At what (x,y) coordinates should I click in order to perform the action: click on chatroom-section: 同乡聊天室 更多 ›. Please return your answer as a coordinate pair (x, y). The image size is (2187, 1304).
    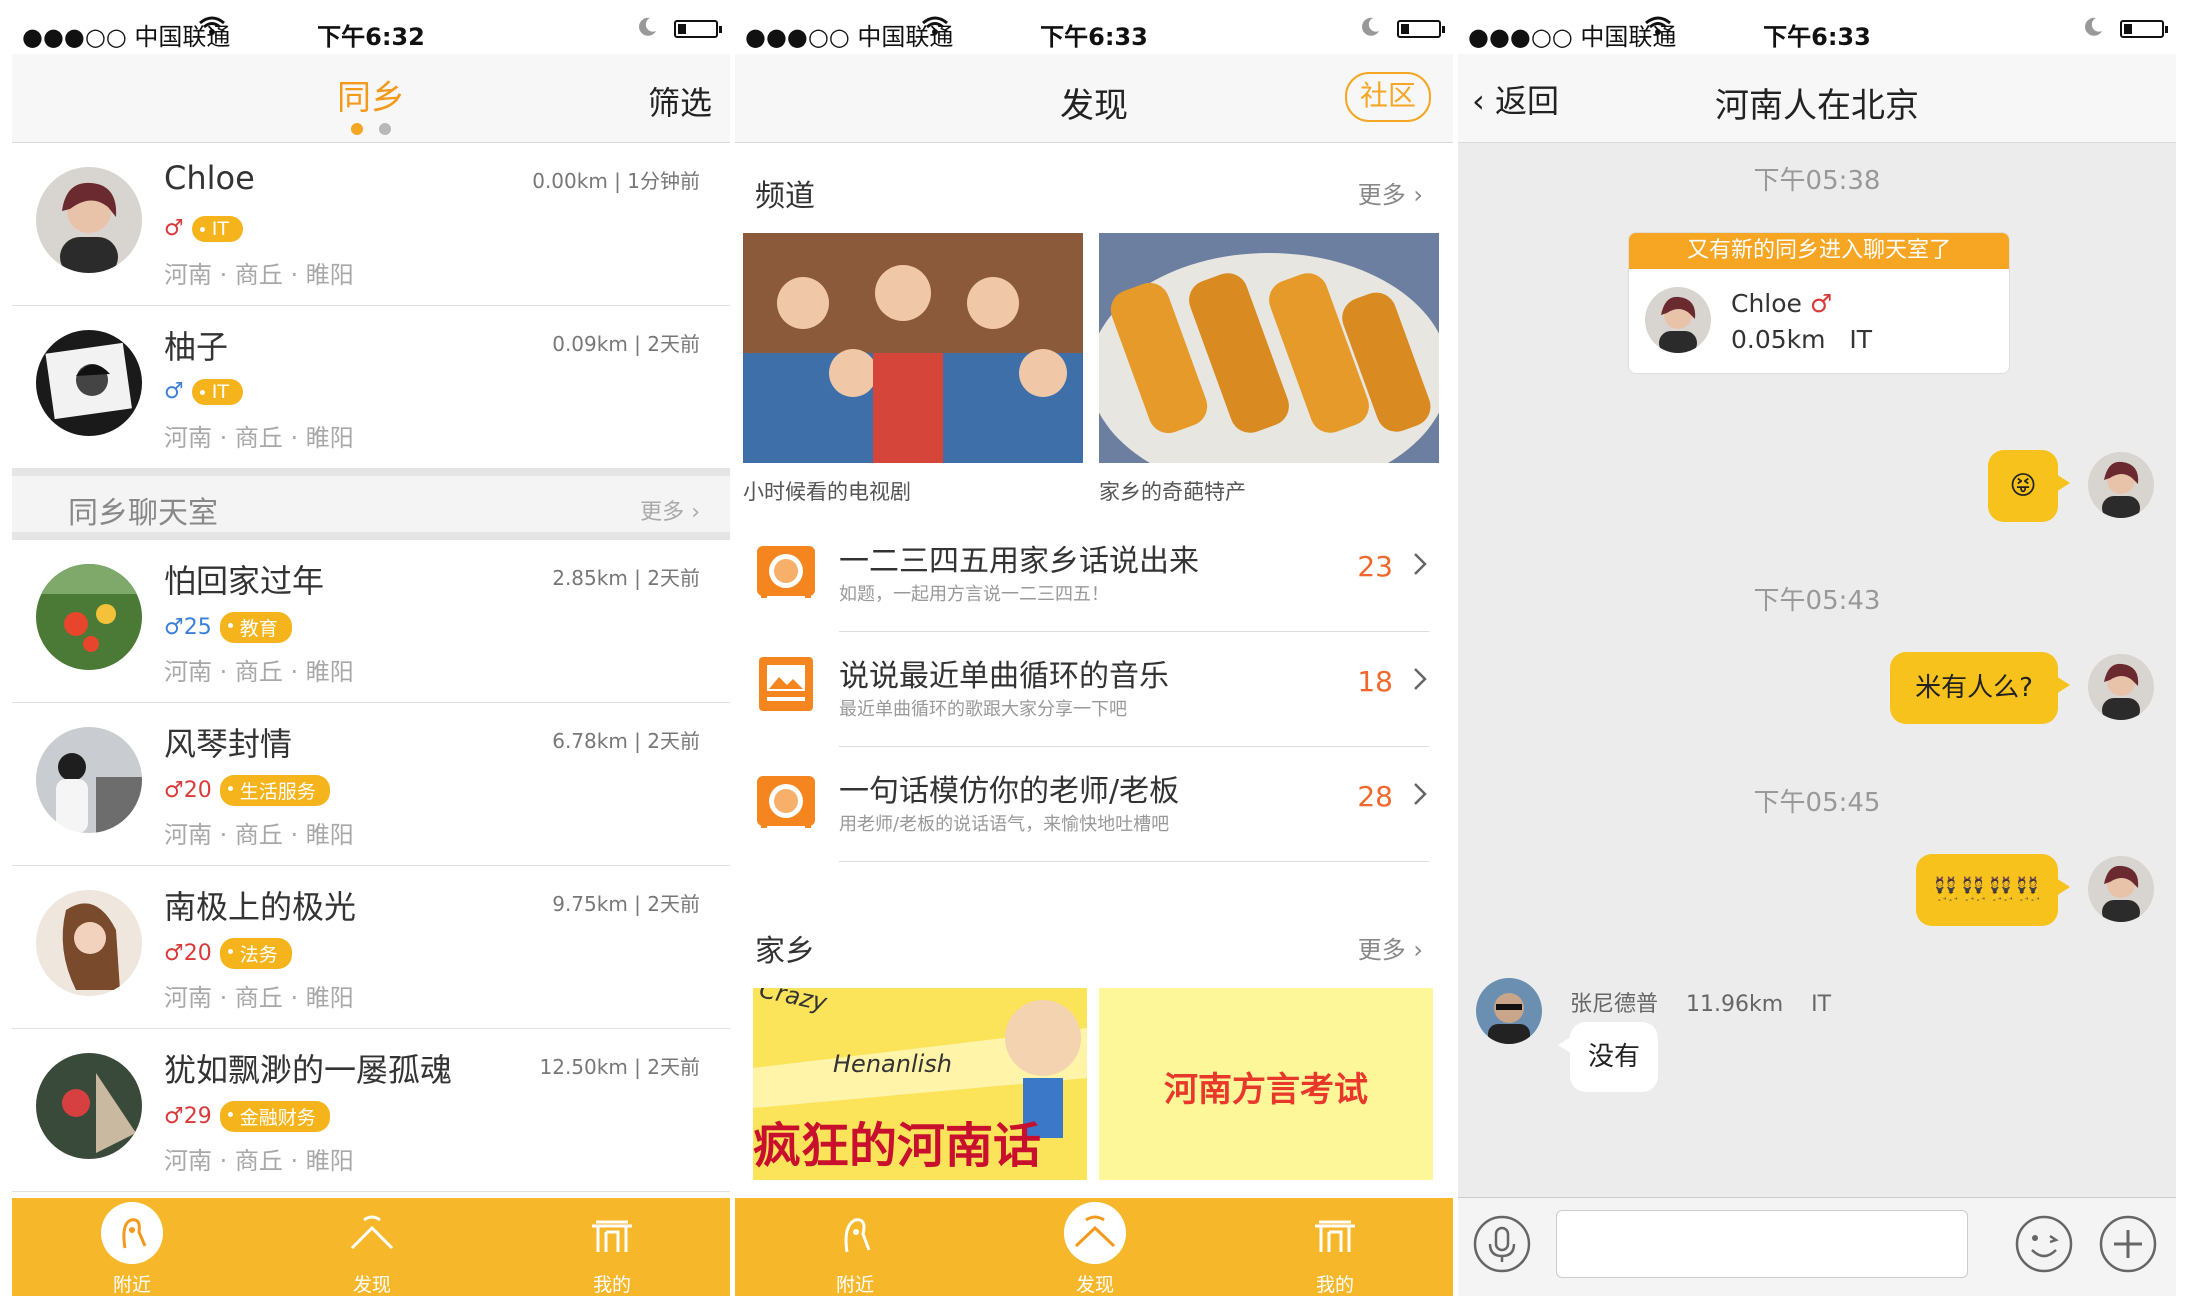
    Looking at the image, I should click on (371, 504).